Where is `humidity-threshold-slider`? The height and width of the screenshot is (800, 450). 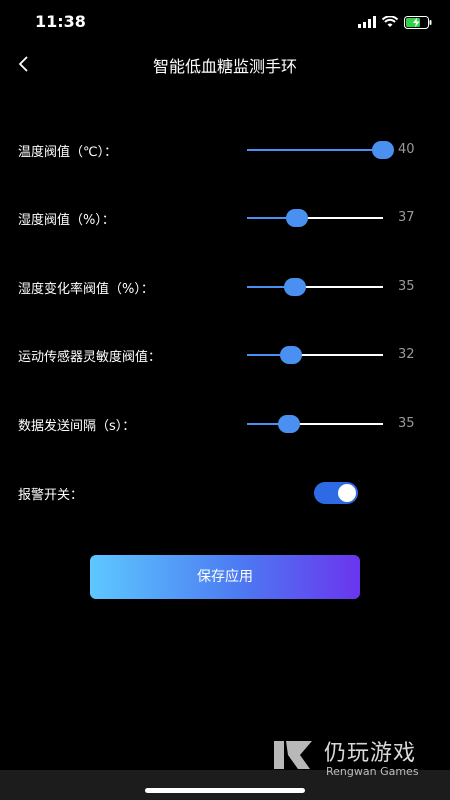 humidity-threshold-slider is located at coordinates (315, 218).